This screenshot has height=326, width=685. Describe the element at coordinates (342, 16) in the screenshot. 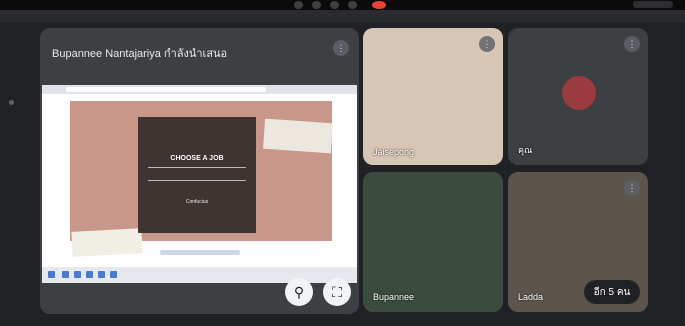

I see `divider` at that location.